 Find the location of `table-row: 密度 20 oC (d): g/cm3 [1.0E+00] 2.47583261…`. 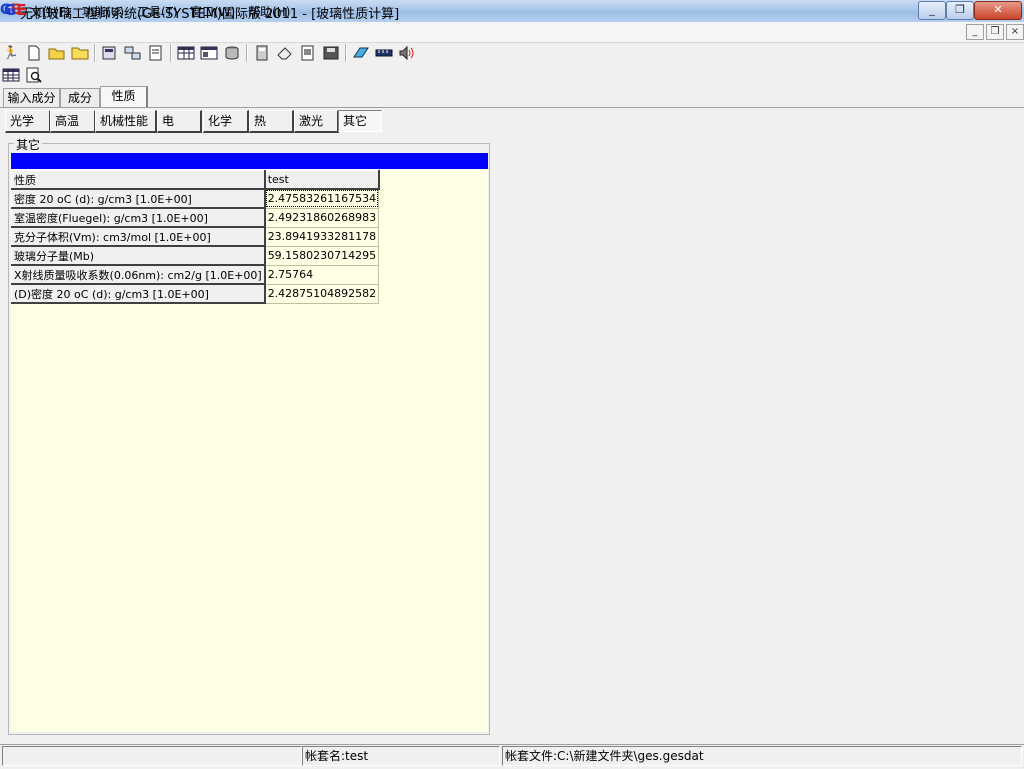

table-row: 密度 20 oC (d): g/cm3 [1.0E+00] 2.47583261… is located at coordinates (195, 198).